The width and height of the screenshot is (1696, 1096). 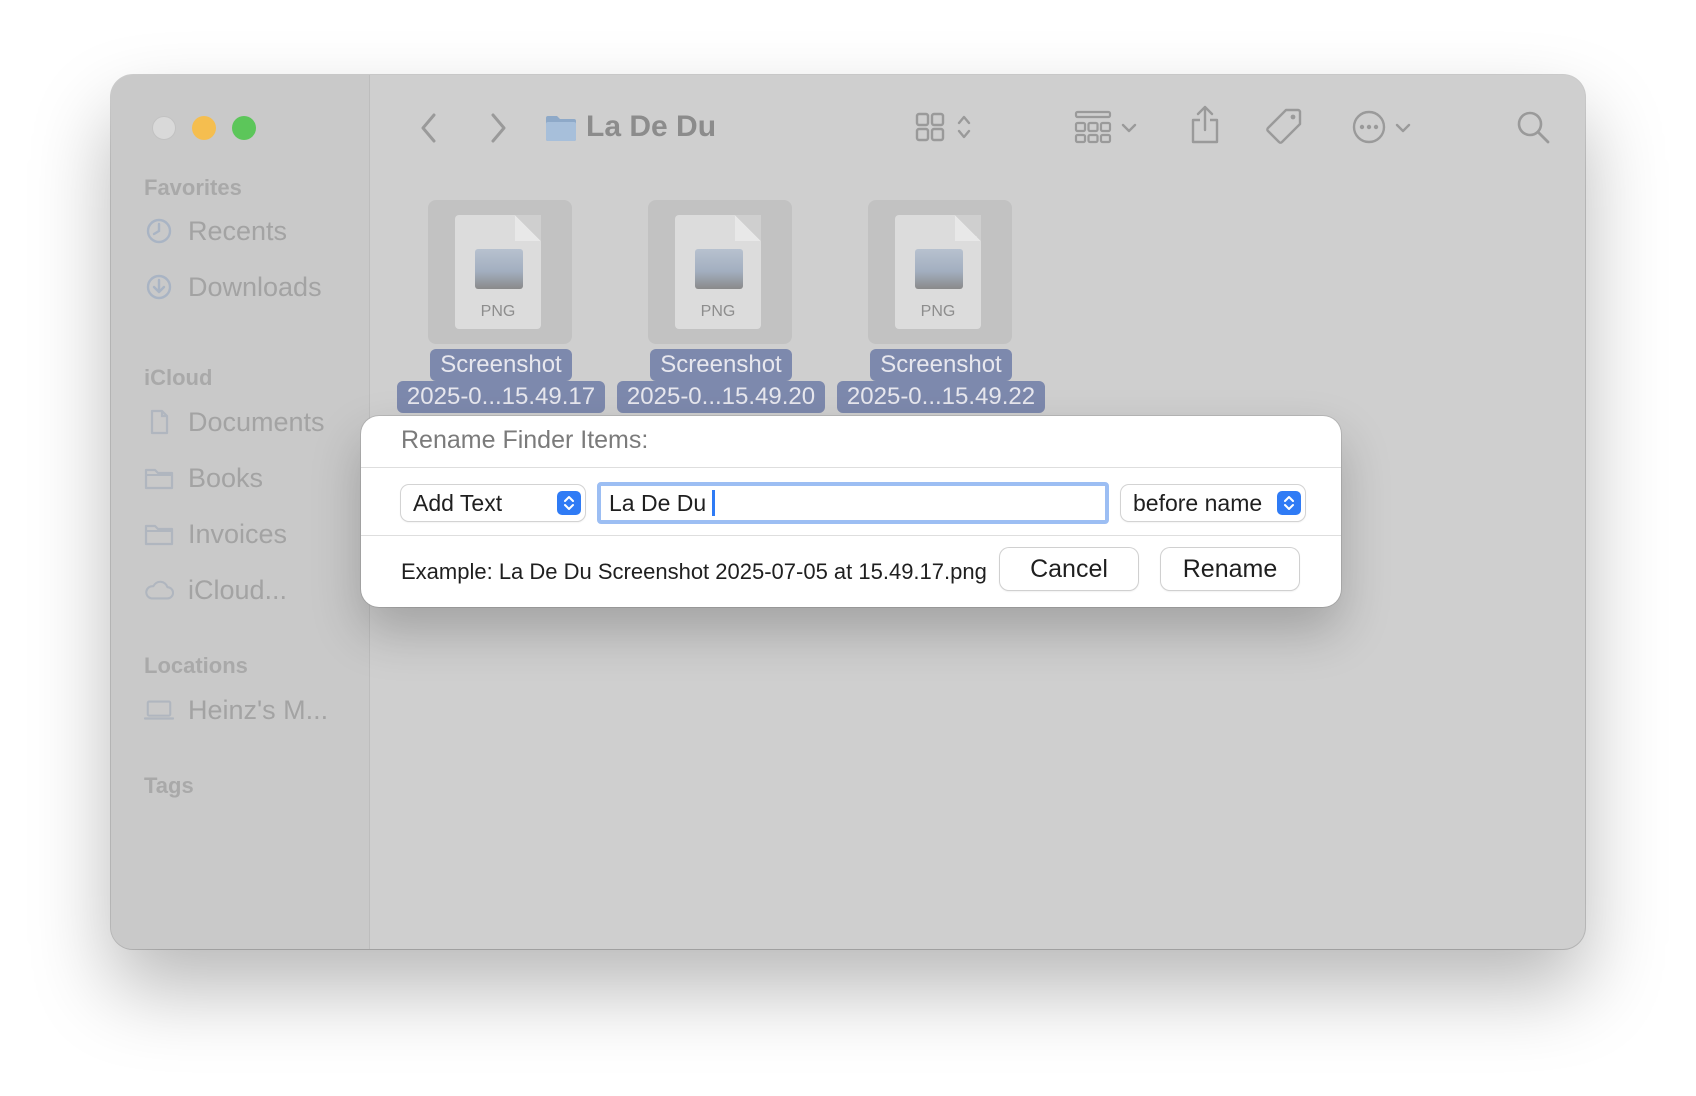 What do you see at coordinates (429, 128) in the screenshot?
I see `back-chevron-icon` at bounding box center [429, 128].